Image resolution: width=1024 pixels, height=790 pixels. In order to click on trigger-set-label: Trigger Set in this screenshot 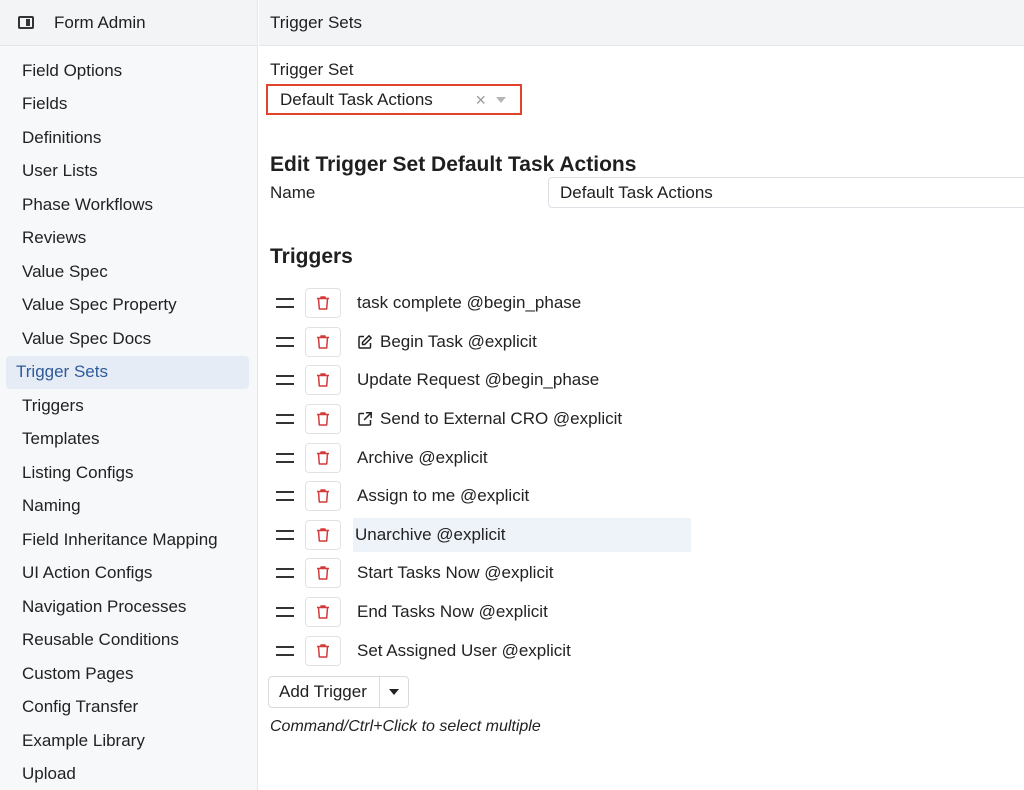, I will do `click(312, 69)`.